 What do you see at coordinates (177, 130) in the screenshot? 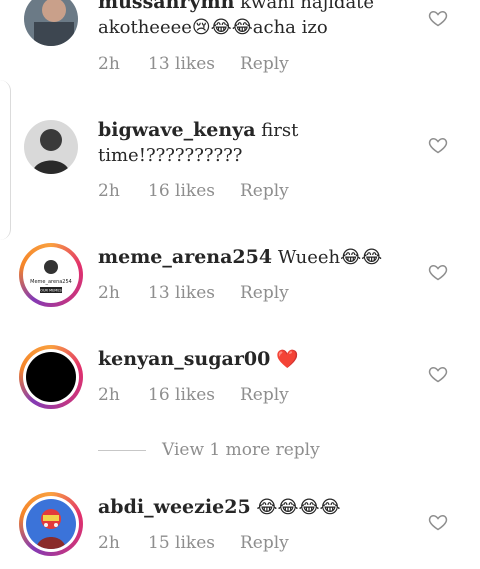
I see `comment-username: bigwave_kenya` at bounding box center [177, 130].